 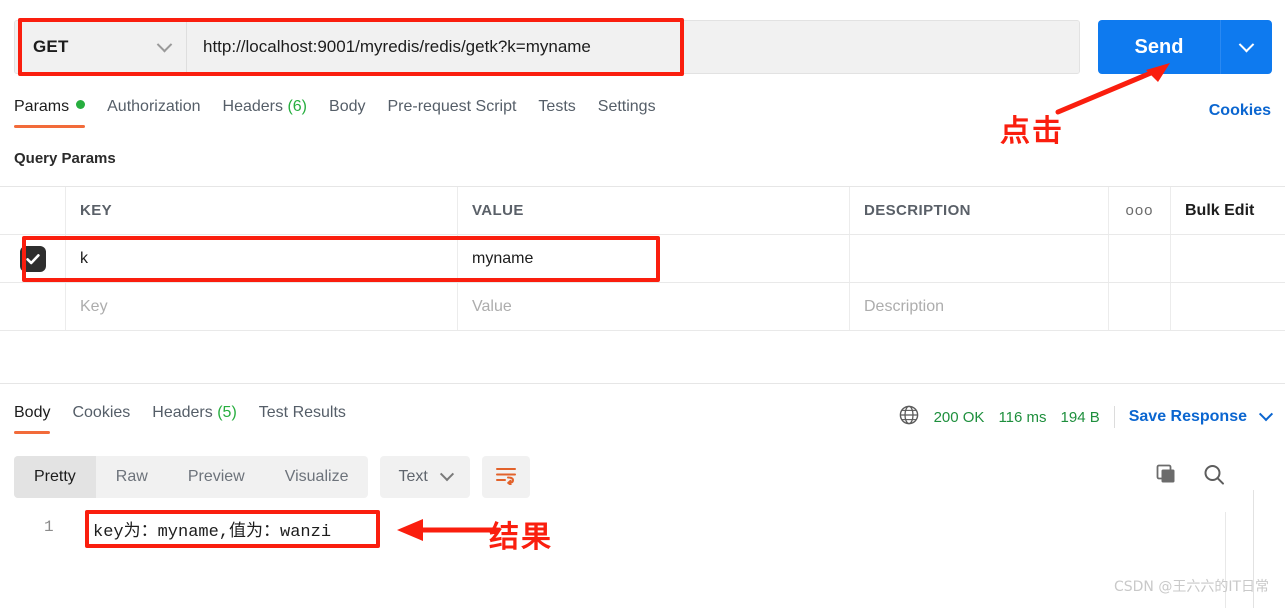 I want to click on response-size: 194 B, so click(x=1080, y=417).